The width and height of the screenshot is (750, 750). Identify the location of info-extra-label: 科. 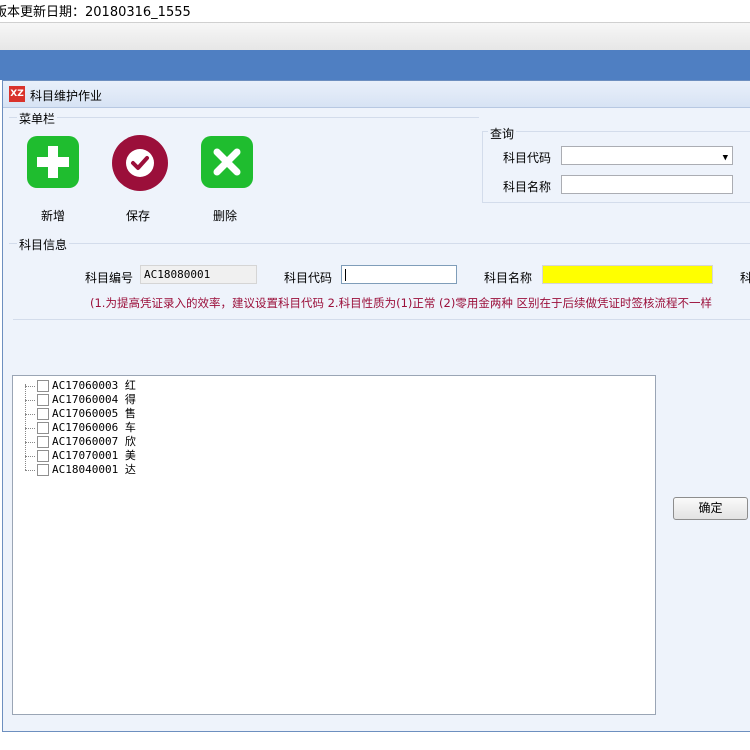
(745, 278).